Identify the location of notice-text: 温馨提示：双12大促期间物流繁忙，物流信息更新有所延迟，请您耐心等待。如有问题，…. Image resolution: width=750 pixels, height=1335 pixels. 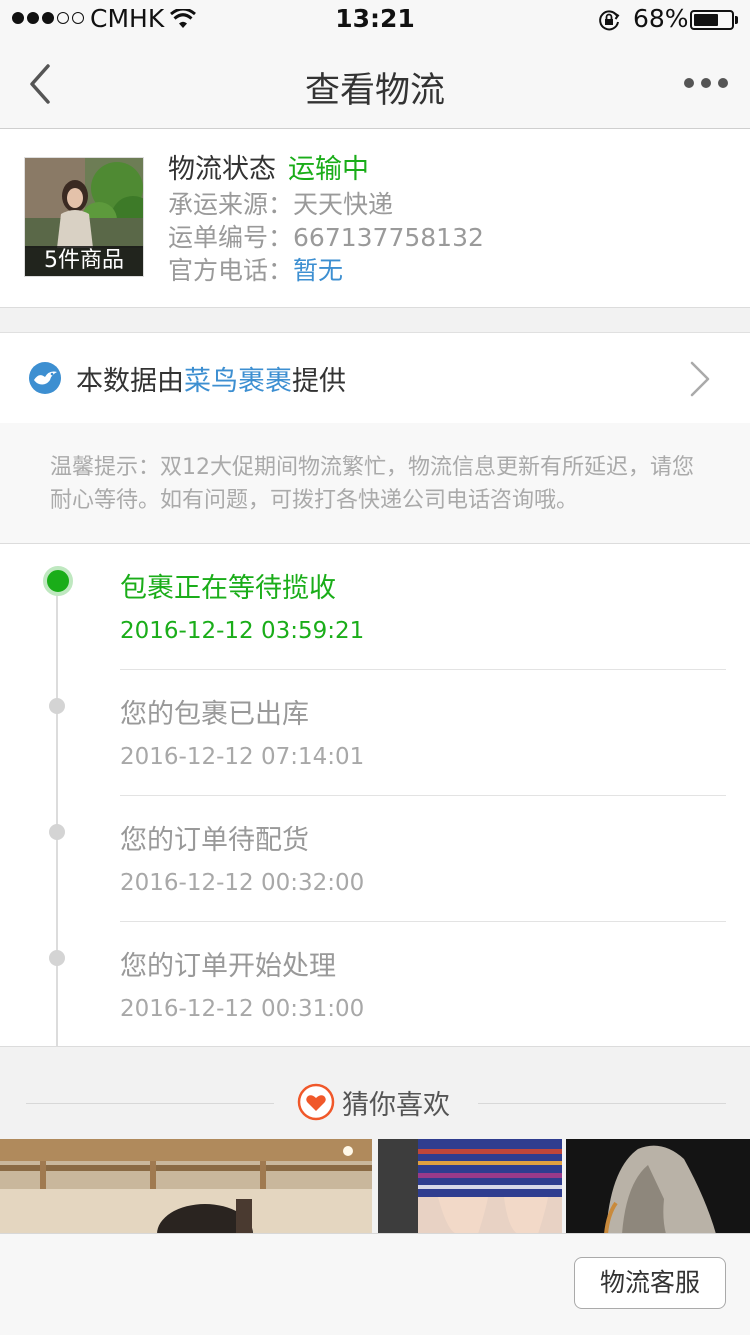
(372, 484).